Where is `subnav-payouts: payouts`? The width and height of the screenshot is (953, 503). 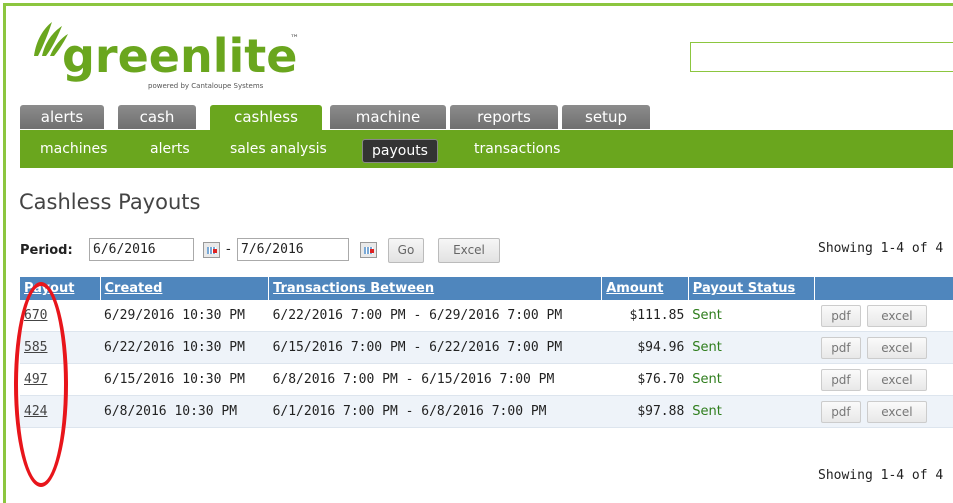
subnav-payouts: payouts is located at coordinates (400, 151).